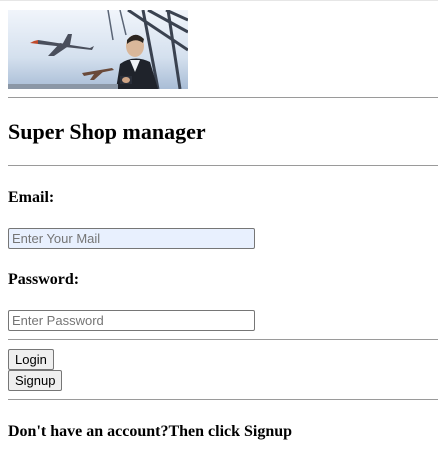 The image size is (438, 471). What do you see at coordinates (150, 431) in the screenshot?
I see `signup-hint: Don't have an account?Then click Signup` at bounding box center [150, 431].